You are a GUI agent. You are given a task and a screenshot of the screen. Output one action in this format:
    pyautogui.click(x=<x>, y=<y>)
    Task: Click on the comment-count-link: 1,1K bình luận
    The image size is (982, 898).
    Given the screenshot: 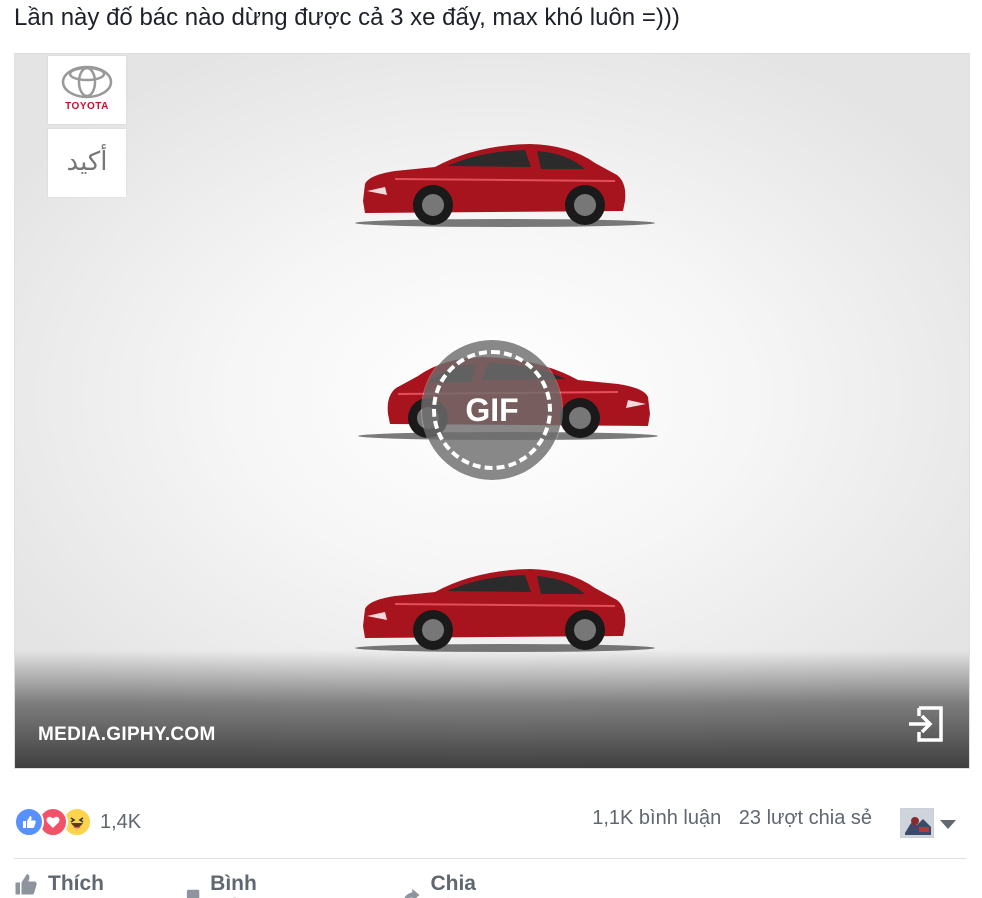 What is the action you would take?
    pyautogui.click(x=656, y=818)
    